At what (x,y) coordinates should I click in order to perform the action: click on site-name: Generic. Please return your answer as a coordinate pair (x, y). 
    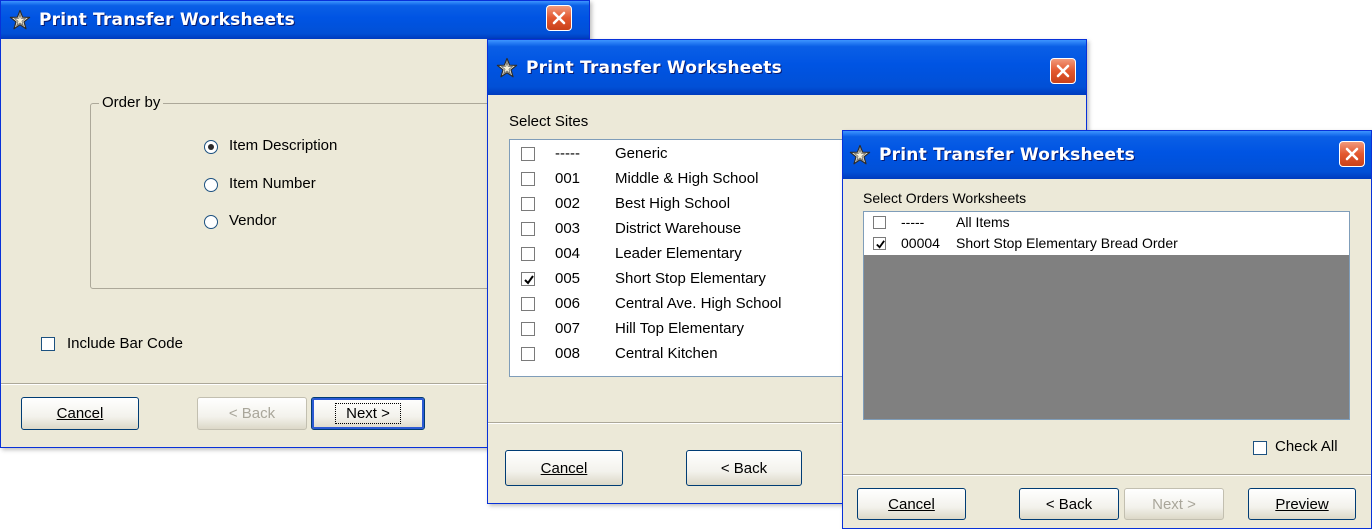
    Looking at the image, I should click on (641, 153).